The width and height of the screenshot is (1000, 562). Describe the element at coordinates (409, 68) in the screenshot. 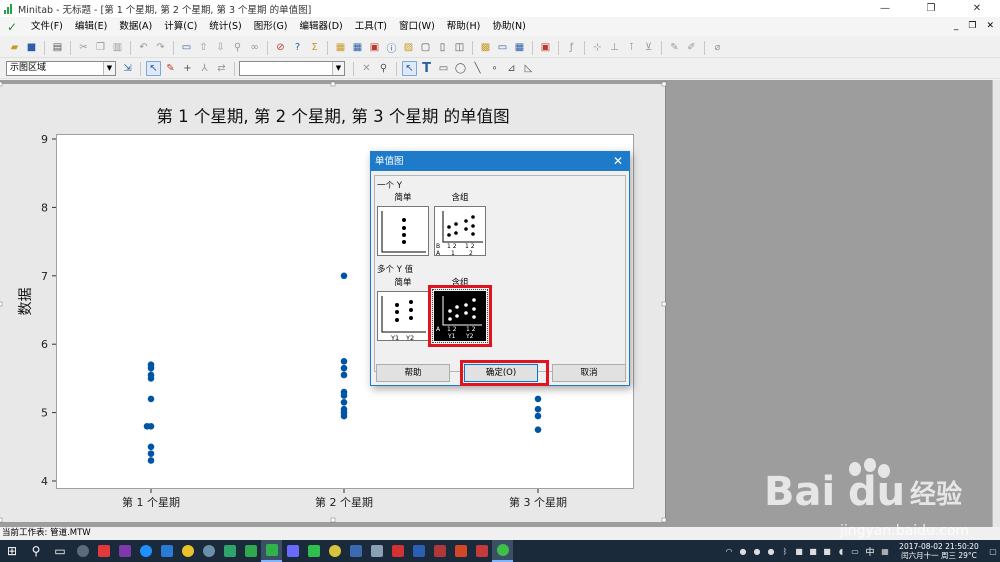

I see `annotation-select-icon: ↖` at that location.